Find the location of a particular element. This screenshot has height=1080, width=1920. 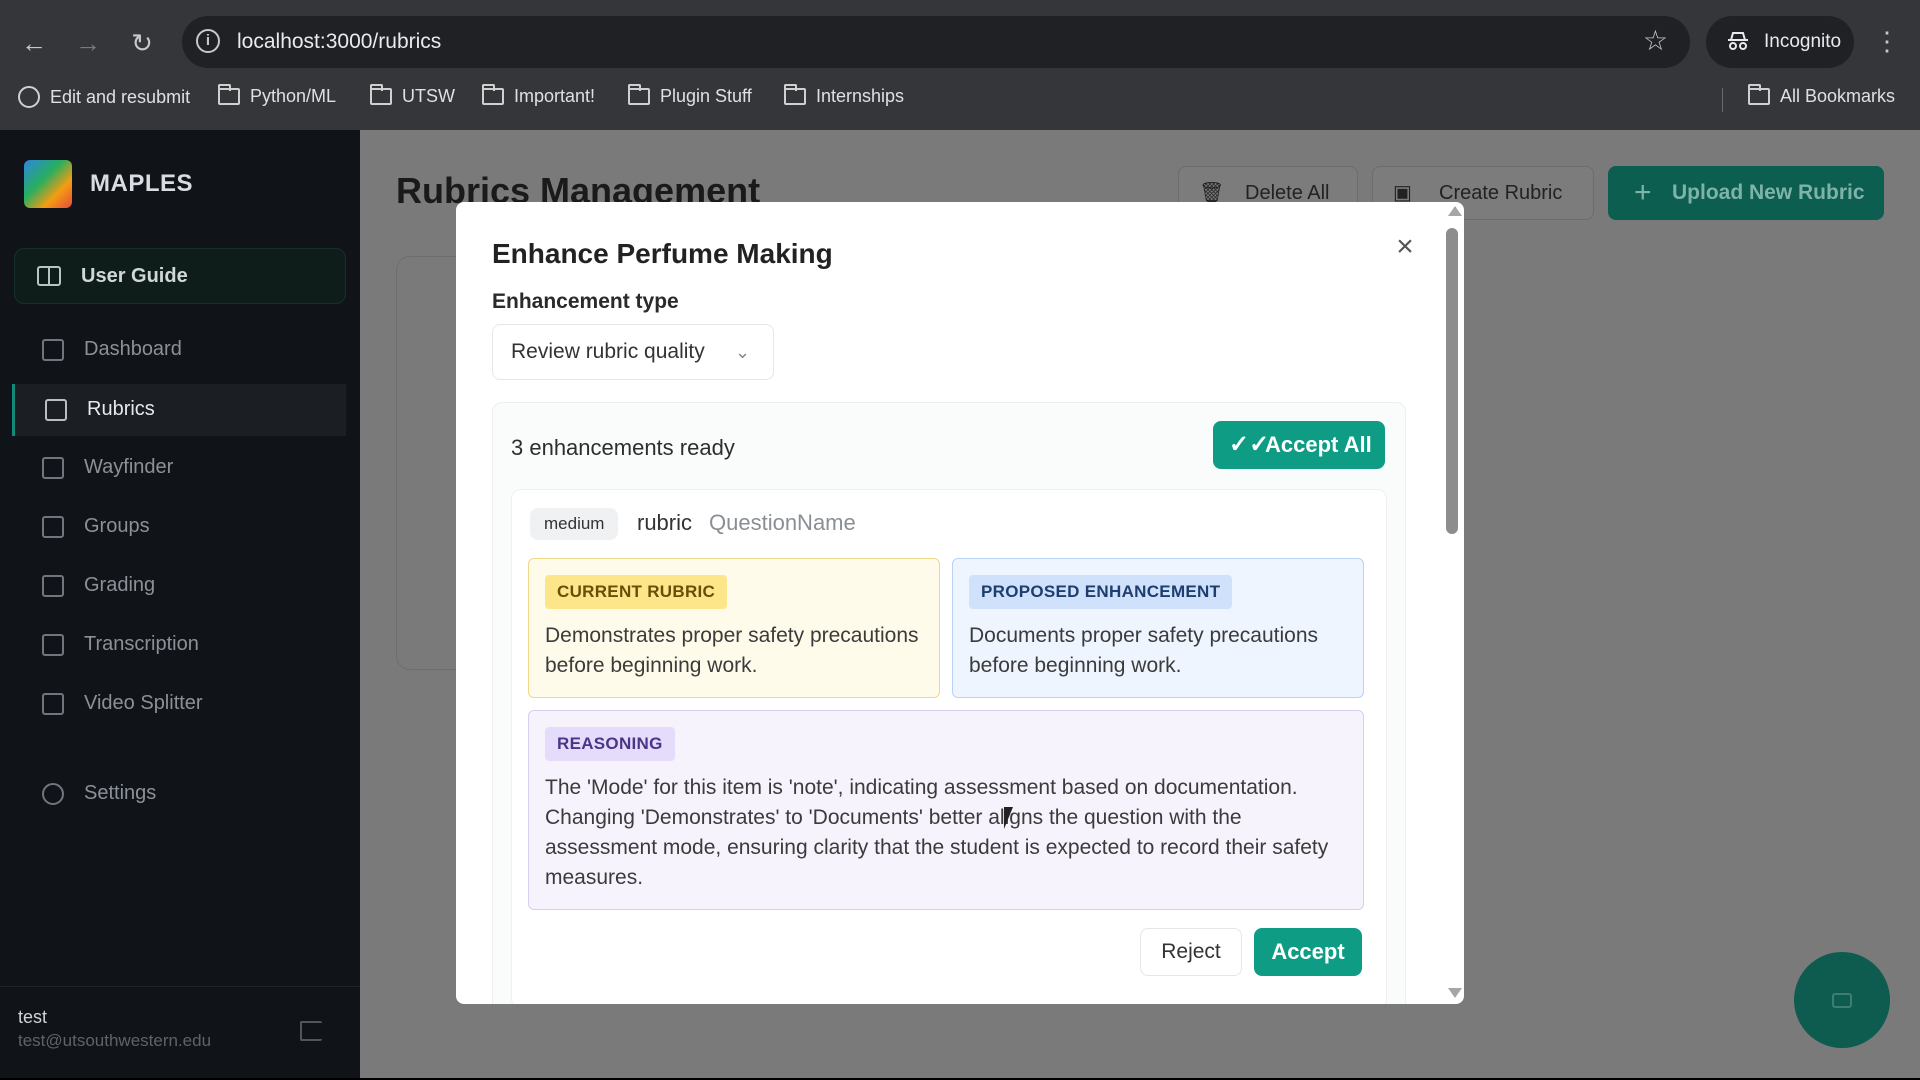

sidebar-item-grading: Grading is located at coordinates (179, 586).